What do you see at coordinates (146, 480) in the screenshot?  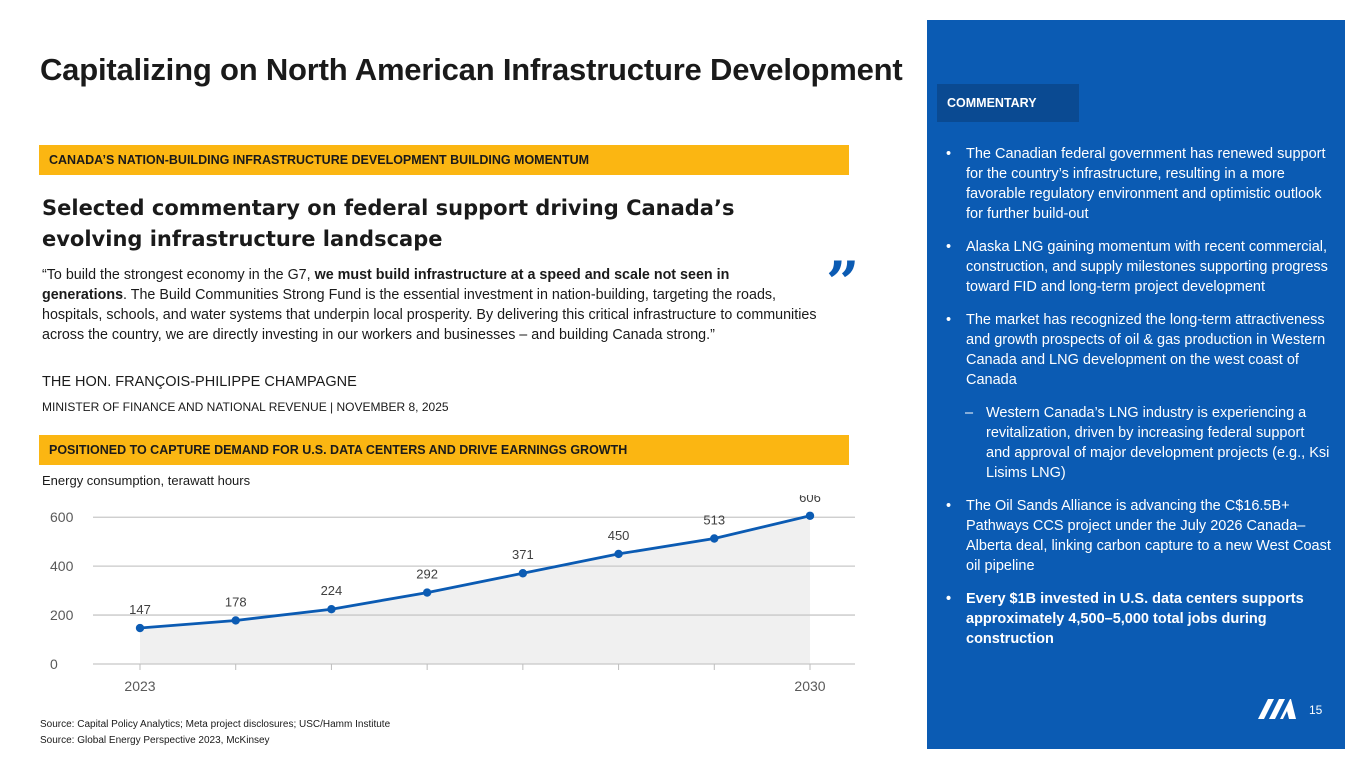 I see `chart-caption: Energy consumption, terawatt hours` at bounding box center [146, 480].